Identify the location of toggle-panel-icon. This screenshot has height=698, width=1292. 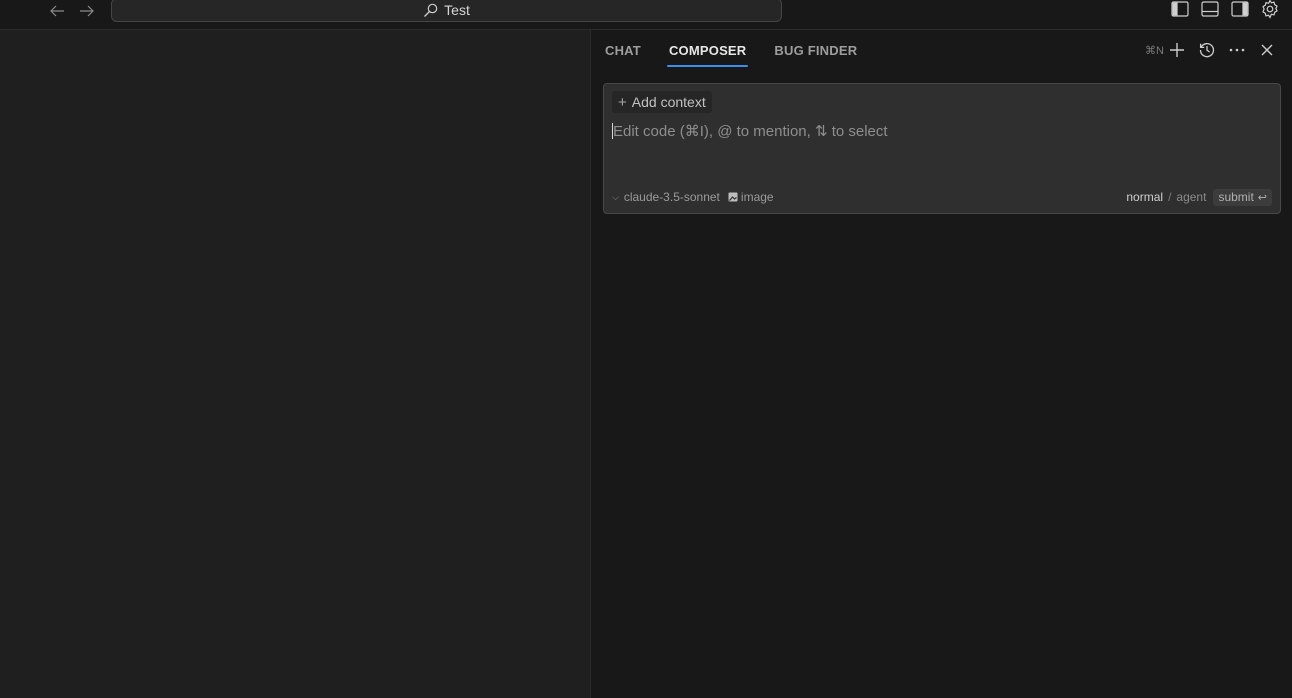
(1210, 9).